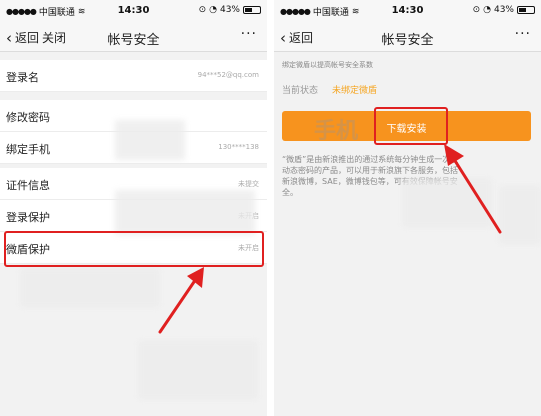 The height and width of the screenshot is (416, 541). I want to click on nav-bar: ‹ 返回 关闭 帐号安全 ···, so click(133, 37).